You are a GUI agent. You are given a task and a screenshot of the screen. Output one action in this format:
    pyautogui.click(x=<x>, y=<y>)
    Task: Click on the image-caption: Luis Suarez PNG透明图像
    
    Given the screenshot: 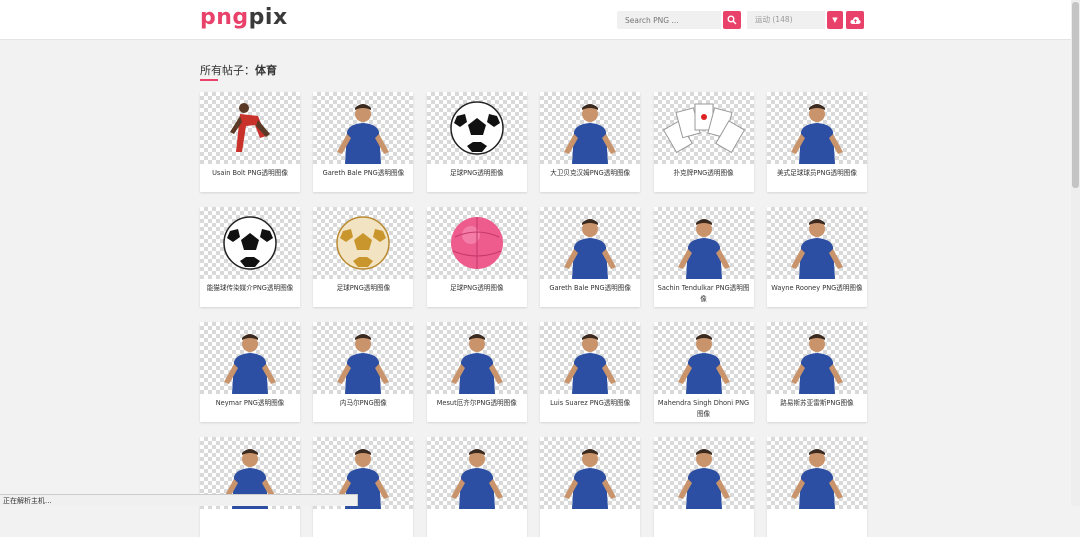 What is the action you would take?
    pyautogui.click(x=590, y=401)
    